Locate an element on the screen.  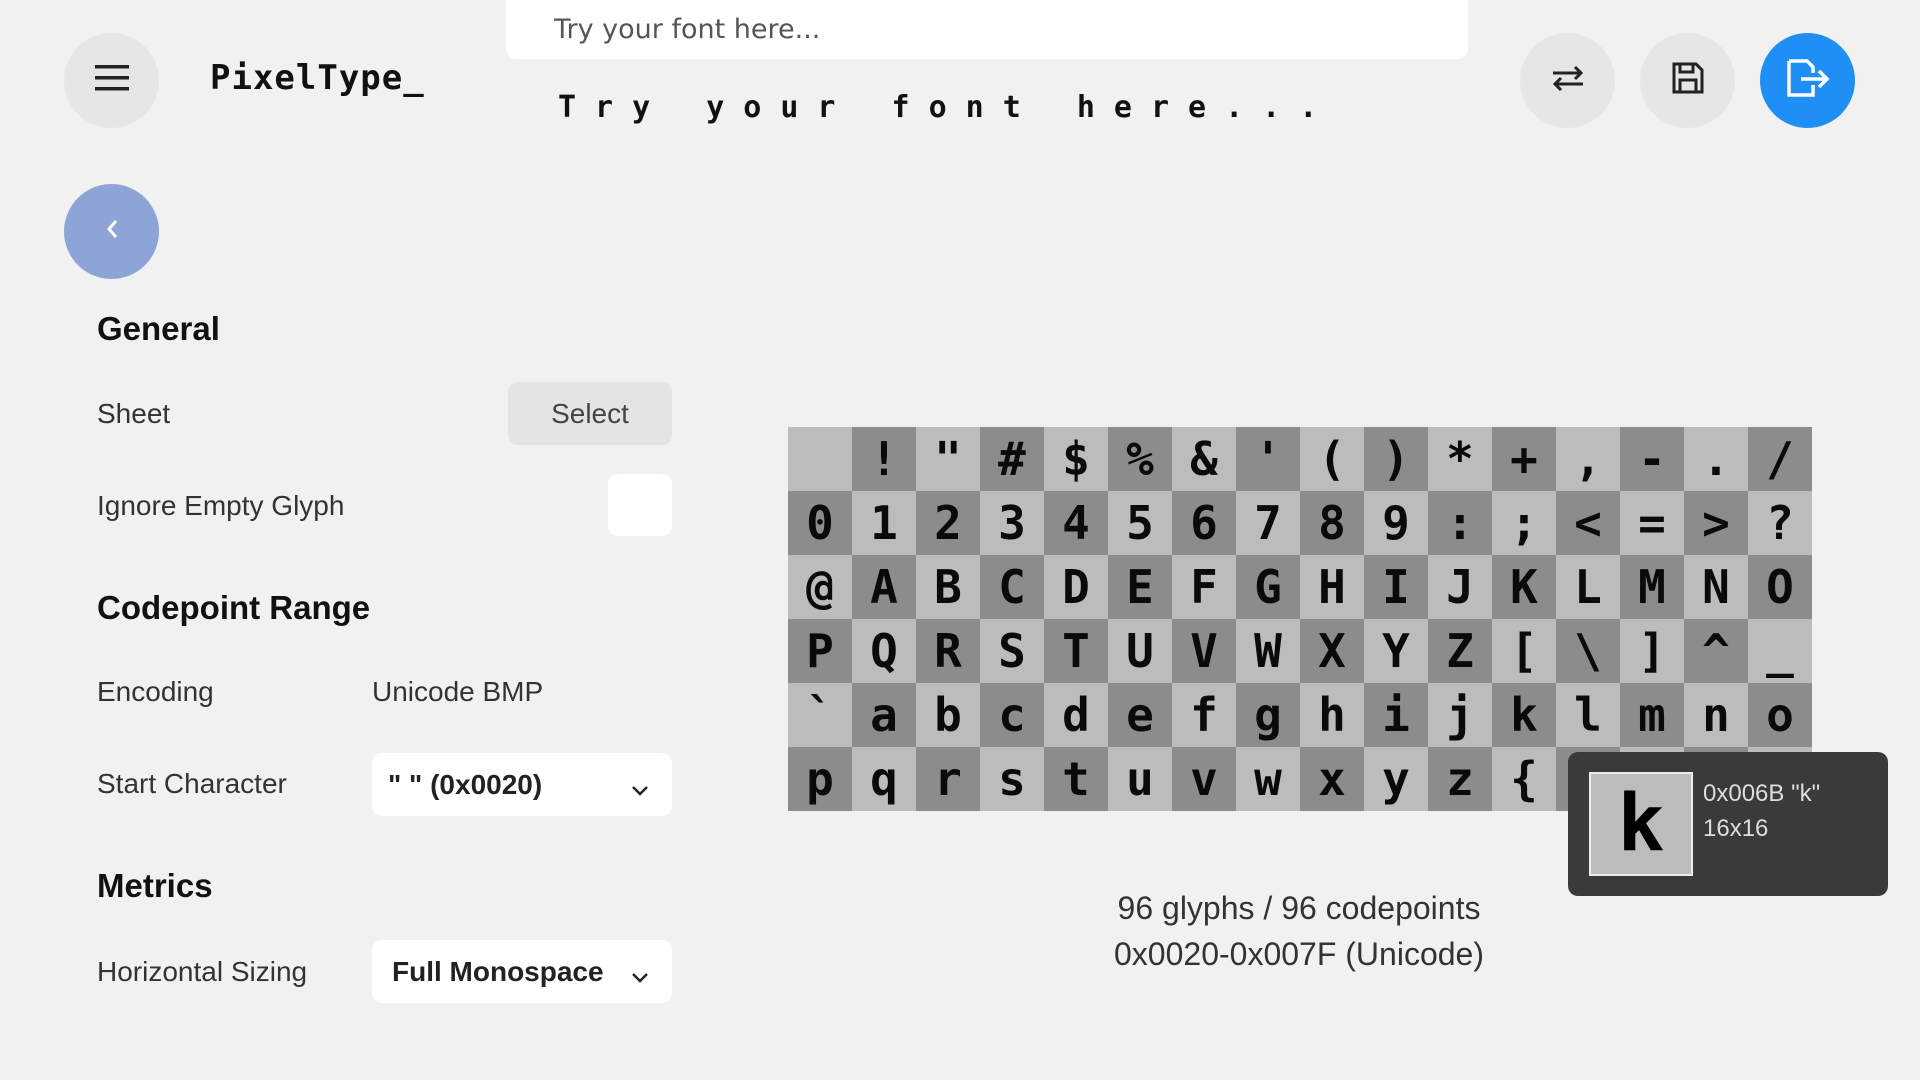
glyph-cell: d is located at coordinates (1076, 715).